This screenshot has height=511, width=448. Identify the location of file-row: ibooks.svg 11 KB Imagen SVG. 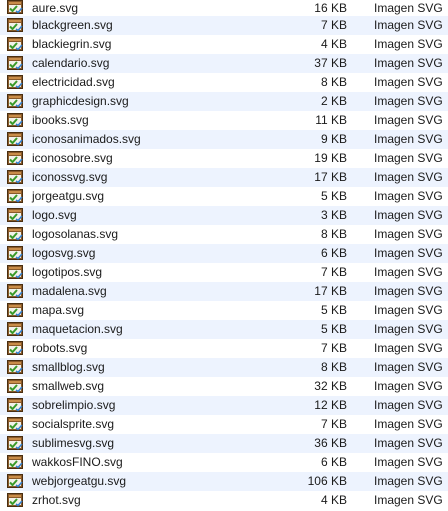
(224, 120).